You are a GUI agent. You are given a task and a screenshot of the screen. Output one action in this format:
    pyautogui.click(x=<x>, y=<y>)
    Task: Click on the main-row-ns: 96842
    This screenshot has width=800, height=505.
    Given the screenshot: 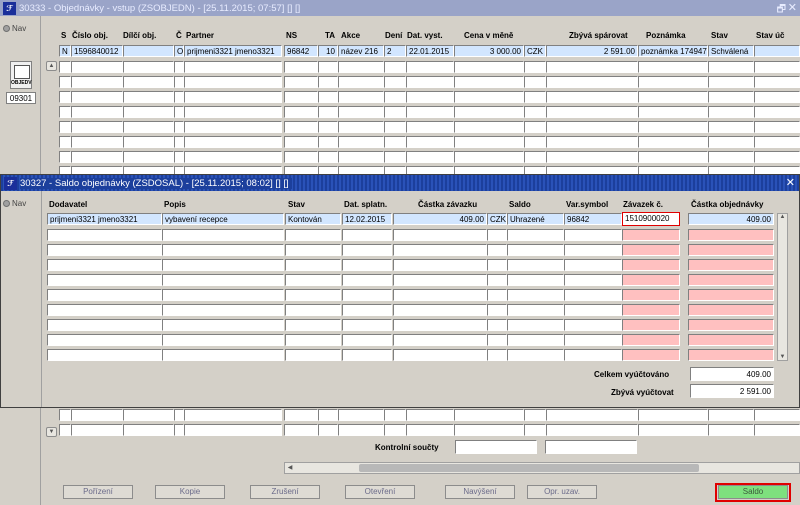 What is the action you would take?
    pyautogui.click(x=301, y=51)
    